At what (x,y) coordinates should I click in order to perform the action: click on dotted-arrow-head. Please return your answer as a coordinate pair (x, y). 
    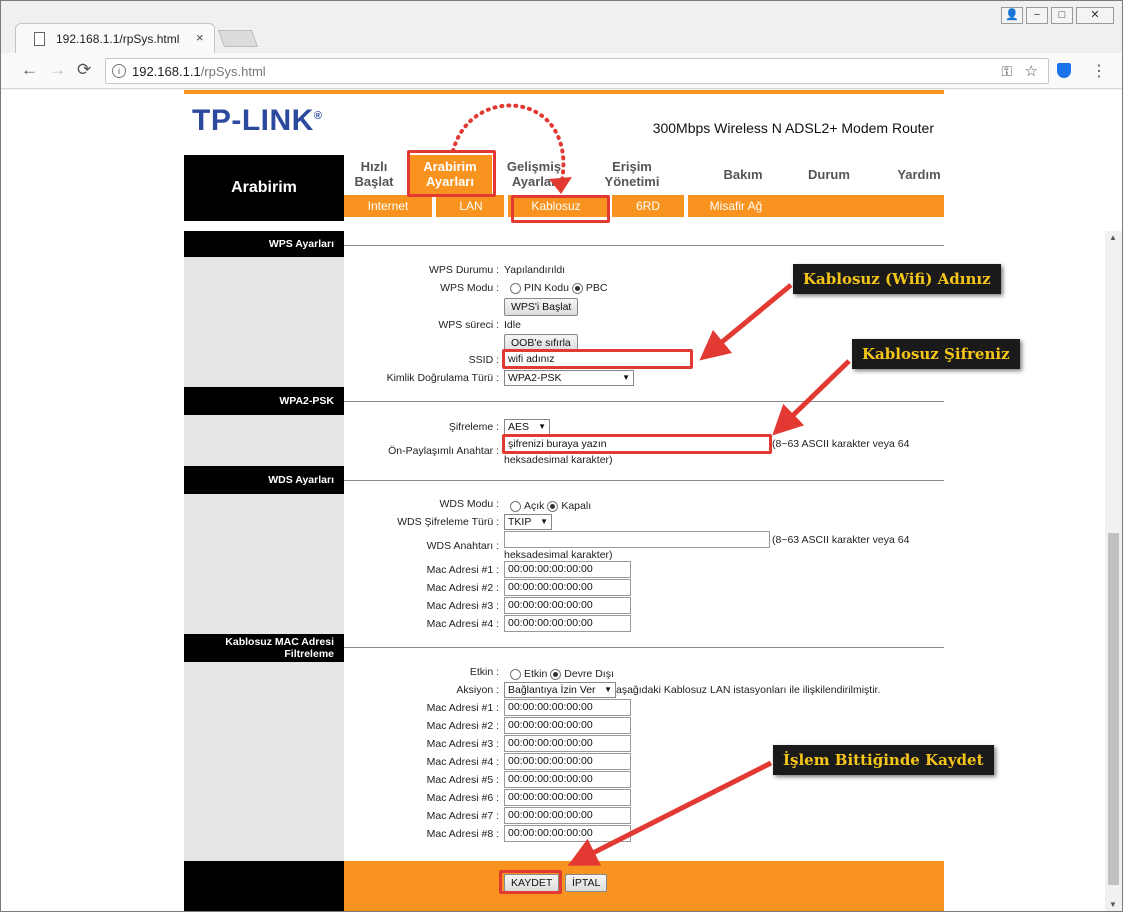
    Looking at the image, I should click on (560, 185).